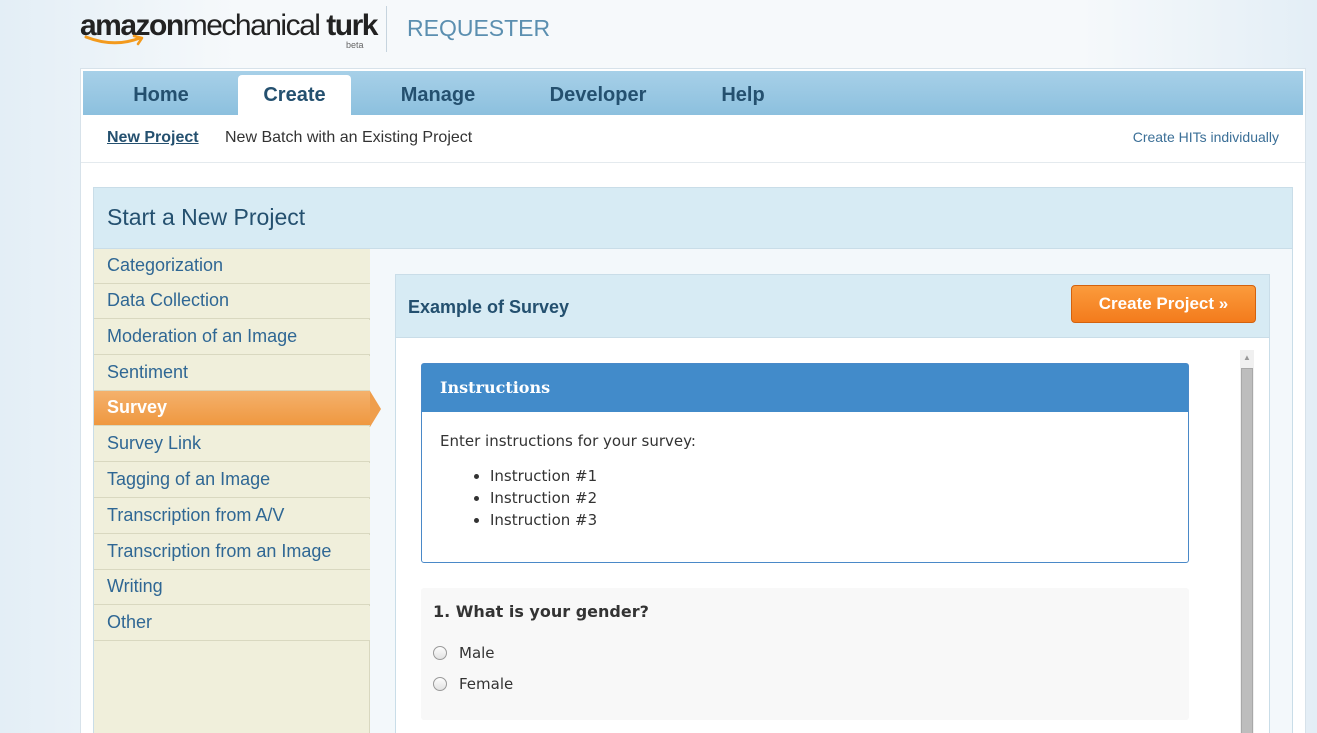 The image size is (1317, 733). What do you see at coordinates (568, 441) in the screenshot?
I see `instructions-intro: Enter instructions for your survey:` at bounding box center [568, 441].